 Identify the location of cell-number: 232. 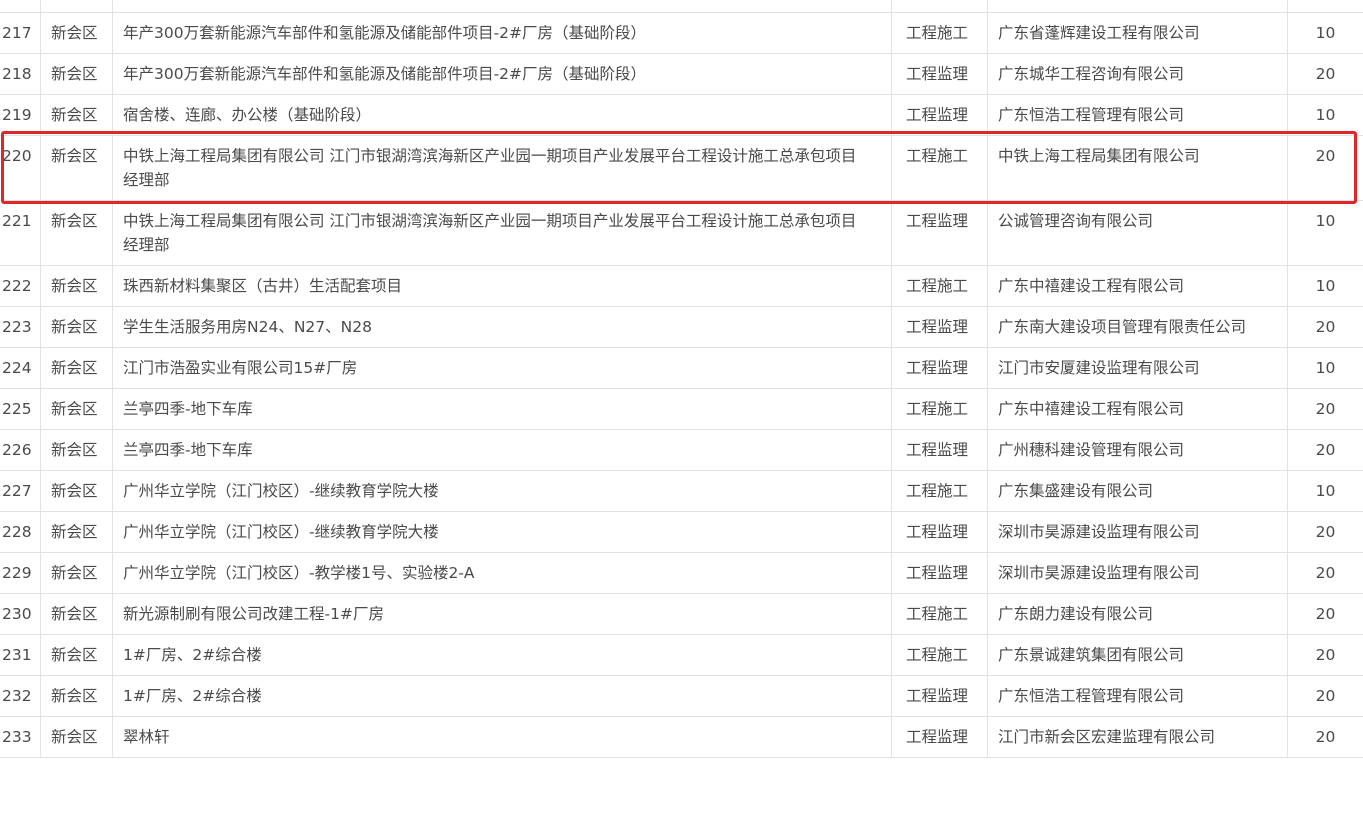
(20, 696).